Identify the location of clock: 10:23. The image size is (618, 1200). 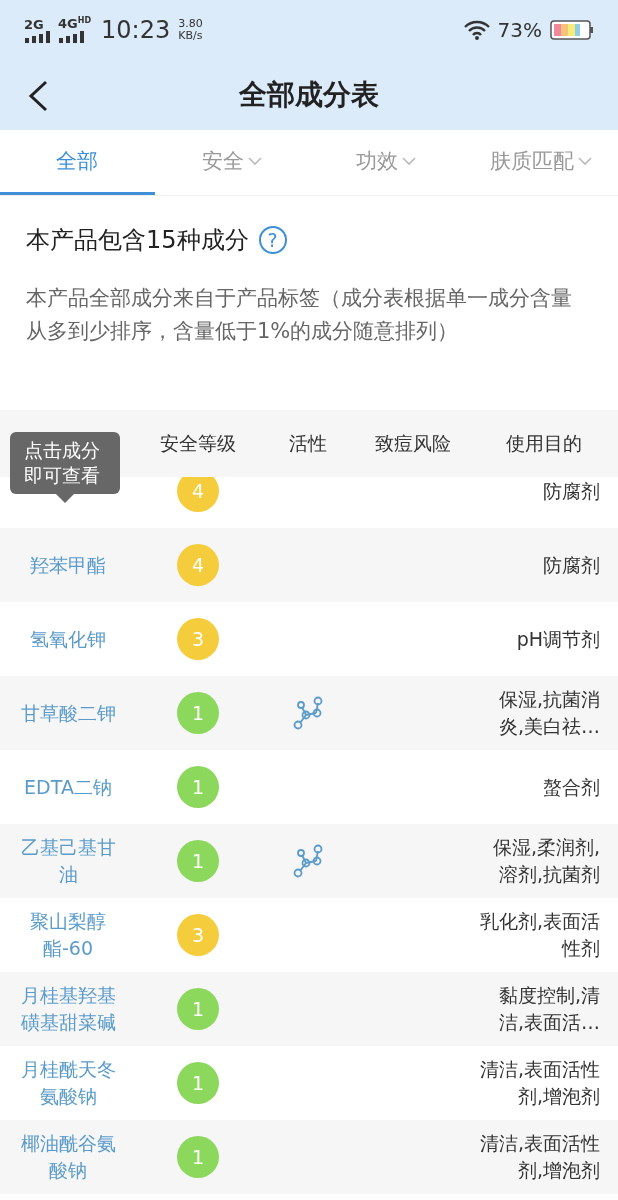
(136, 30).